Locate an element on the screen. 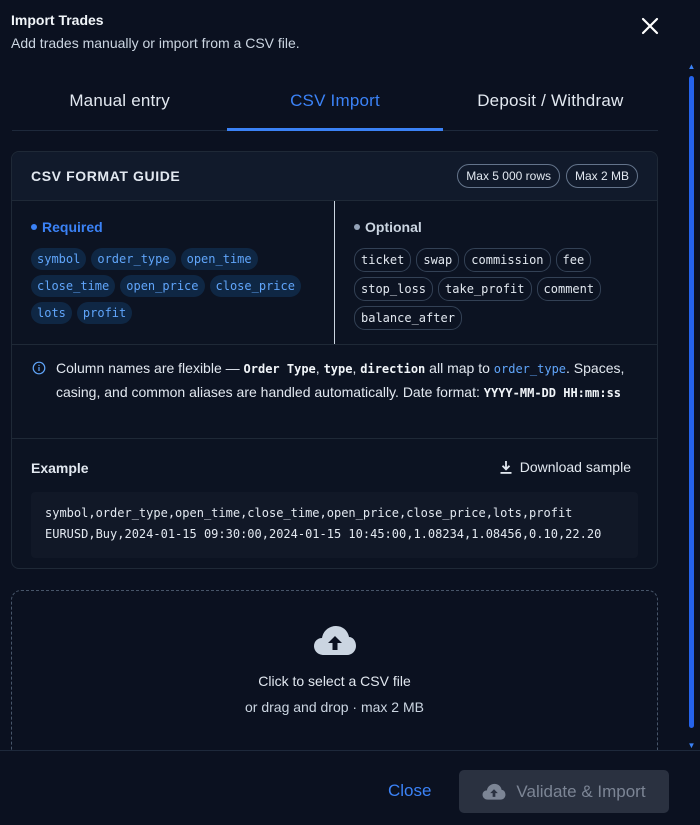 Image resolution: width=700 pixels, height=825 pixels. info-icon is located at coordinates (39, 368).